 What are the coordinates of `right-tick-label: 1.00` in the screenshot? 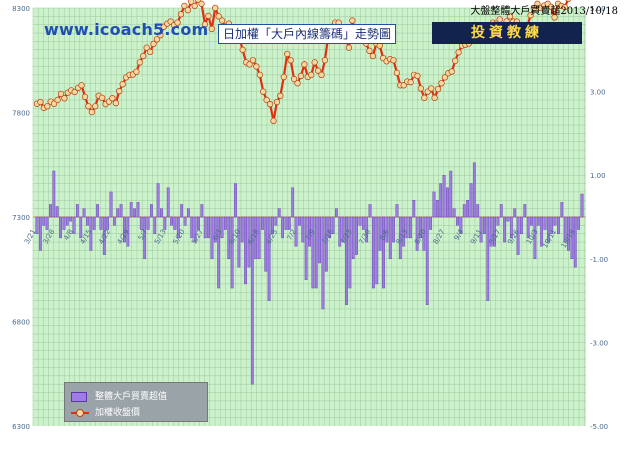 It's located at (598, 176).